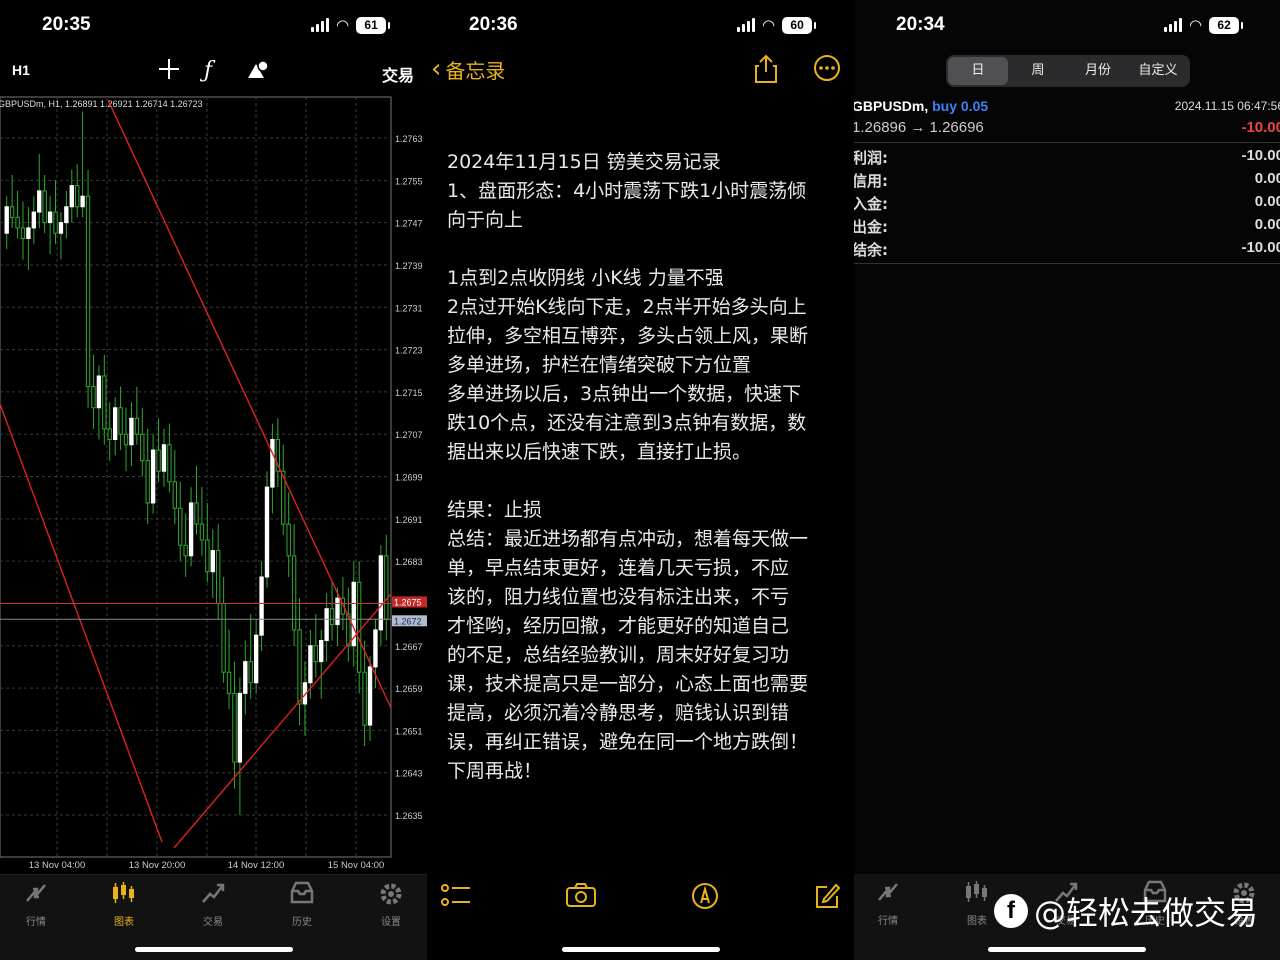 This screenshot has width=1280, height=960. I want to click on deal-symbol: GBPUSDm, buy 0.05, so click(921, 106).